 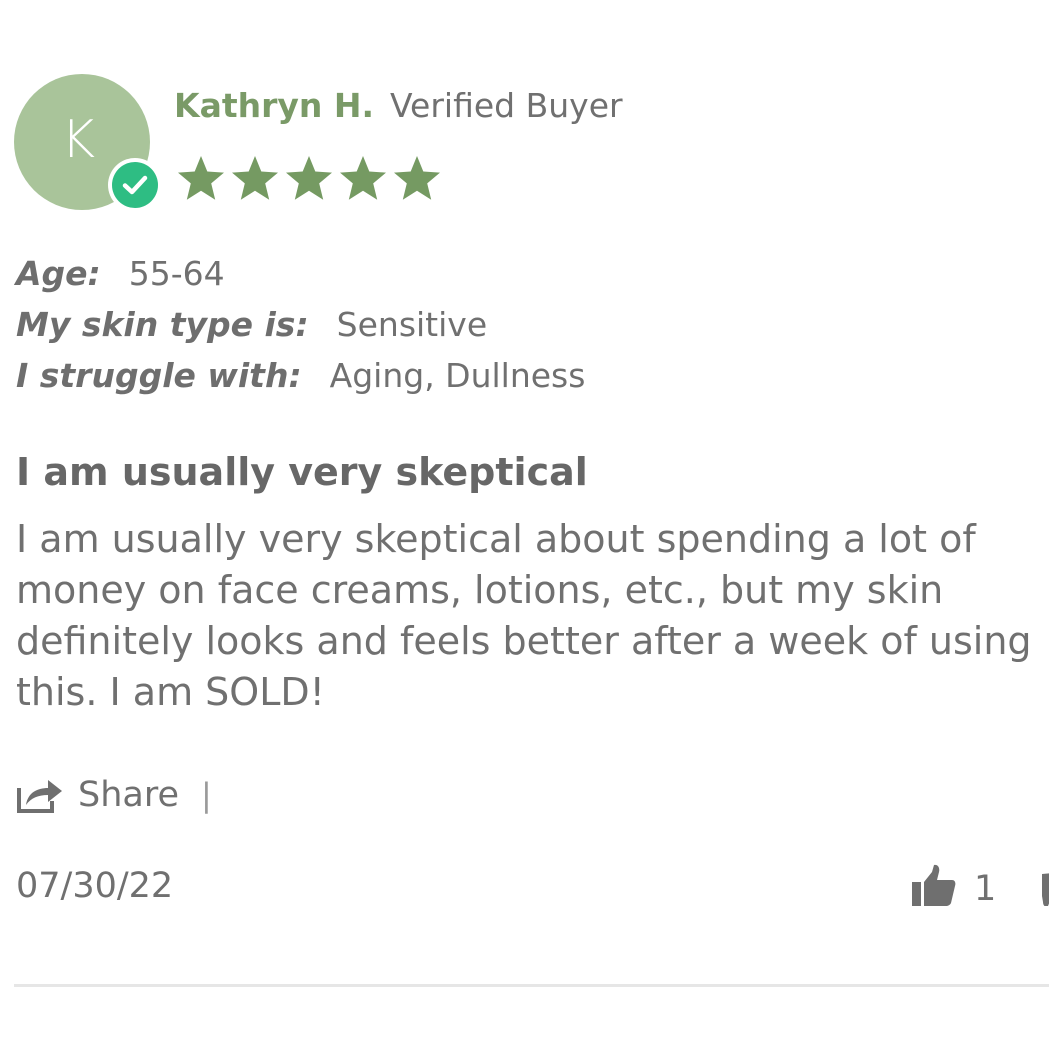 I want to click on attribute-label: Age:, so click(x=58, y=273).